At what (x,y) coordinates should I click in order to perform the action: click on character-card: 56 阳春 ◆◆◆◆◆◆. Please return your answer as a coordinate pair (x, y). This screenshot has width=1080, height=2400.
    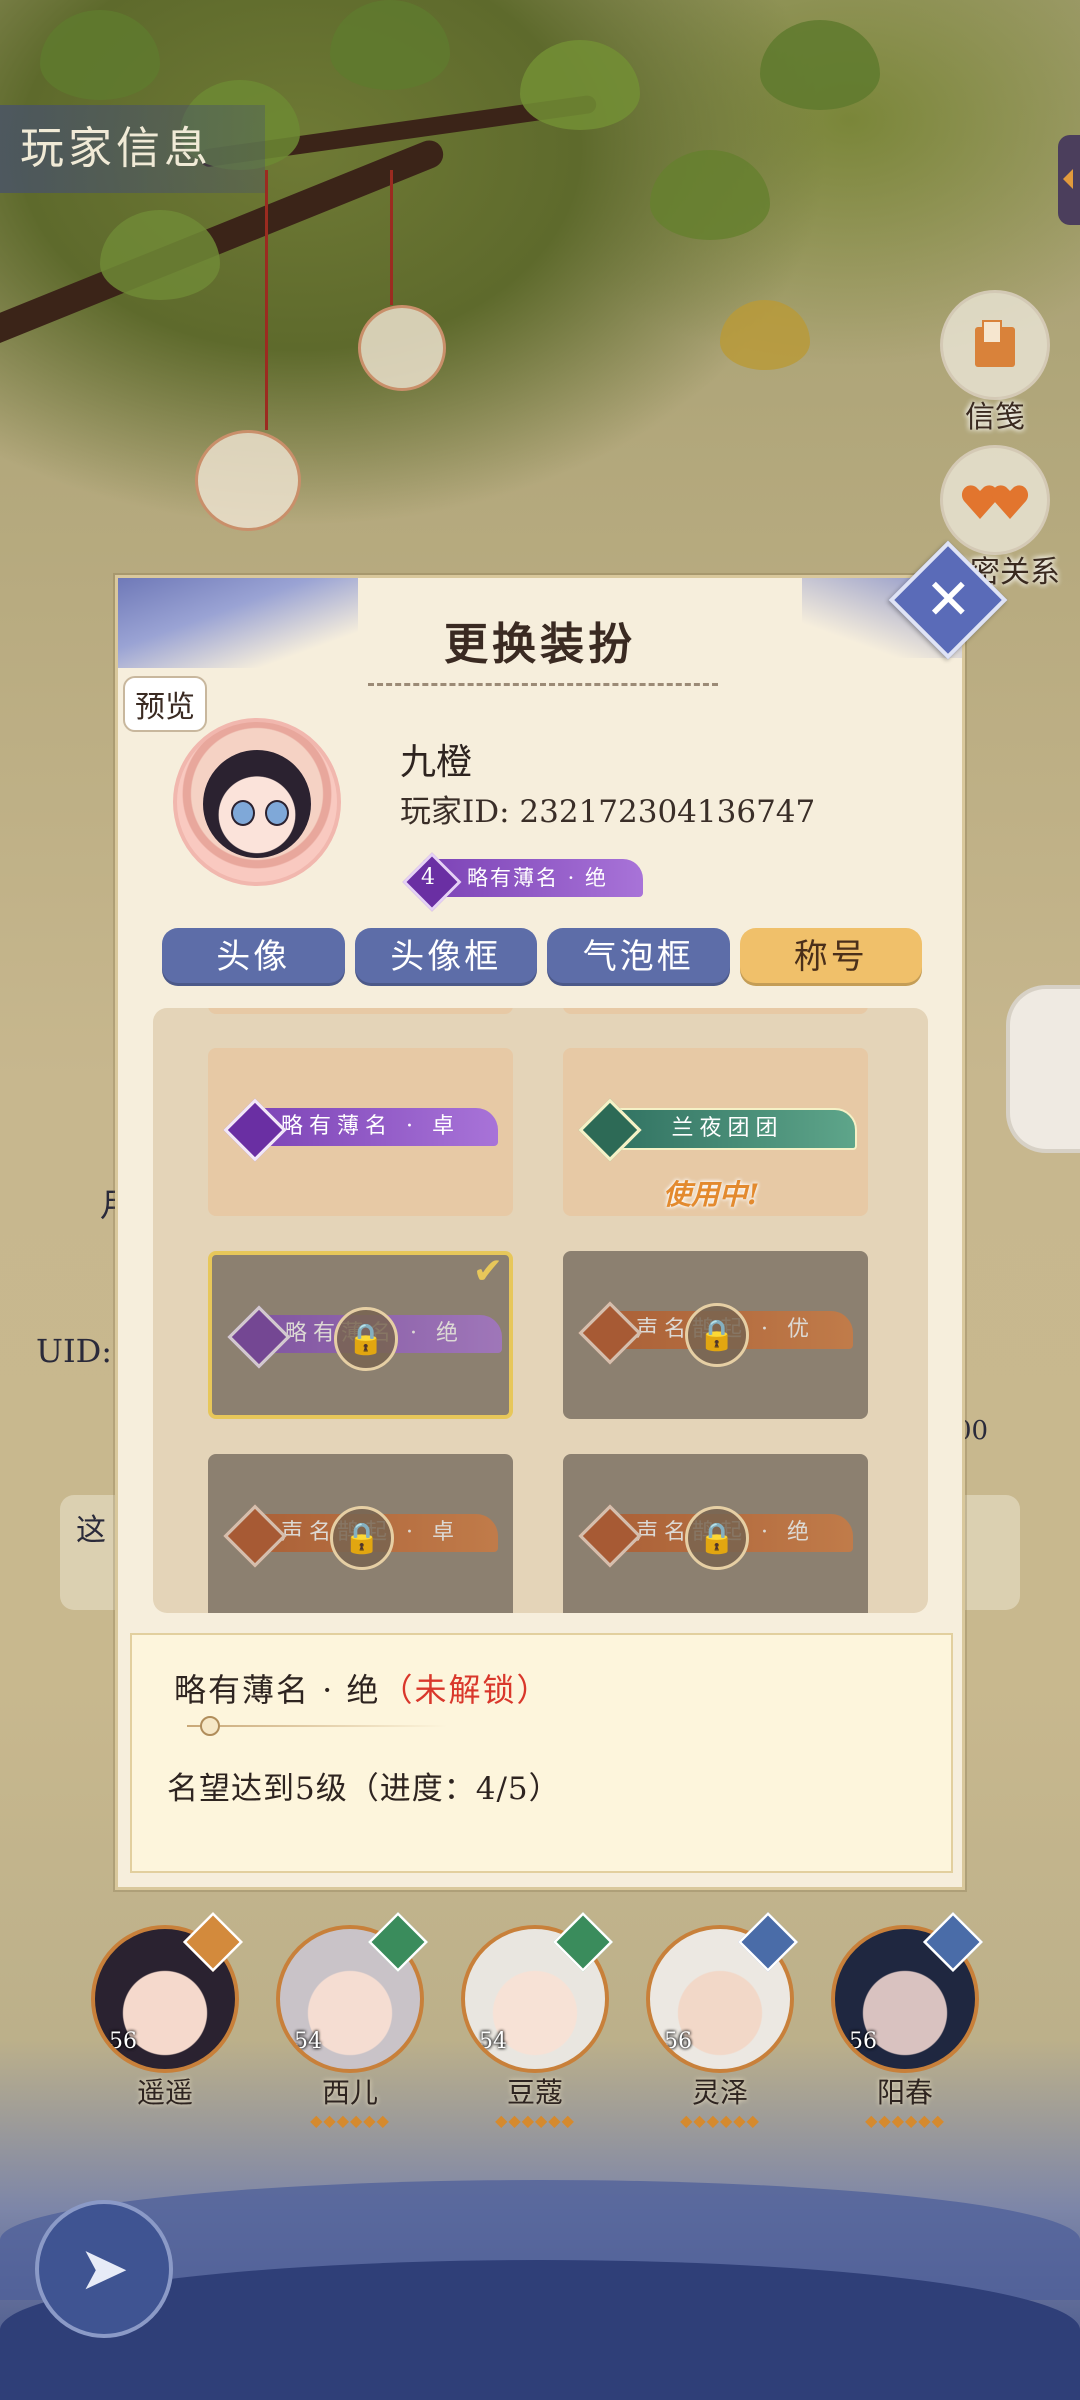
    Looking at the image, I should click on (907, 2020).